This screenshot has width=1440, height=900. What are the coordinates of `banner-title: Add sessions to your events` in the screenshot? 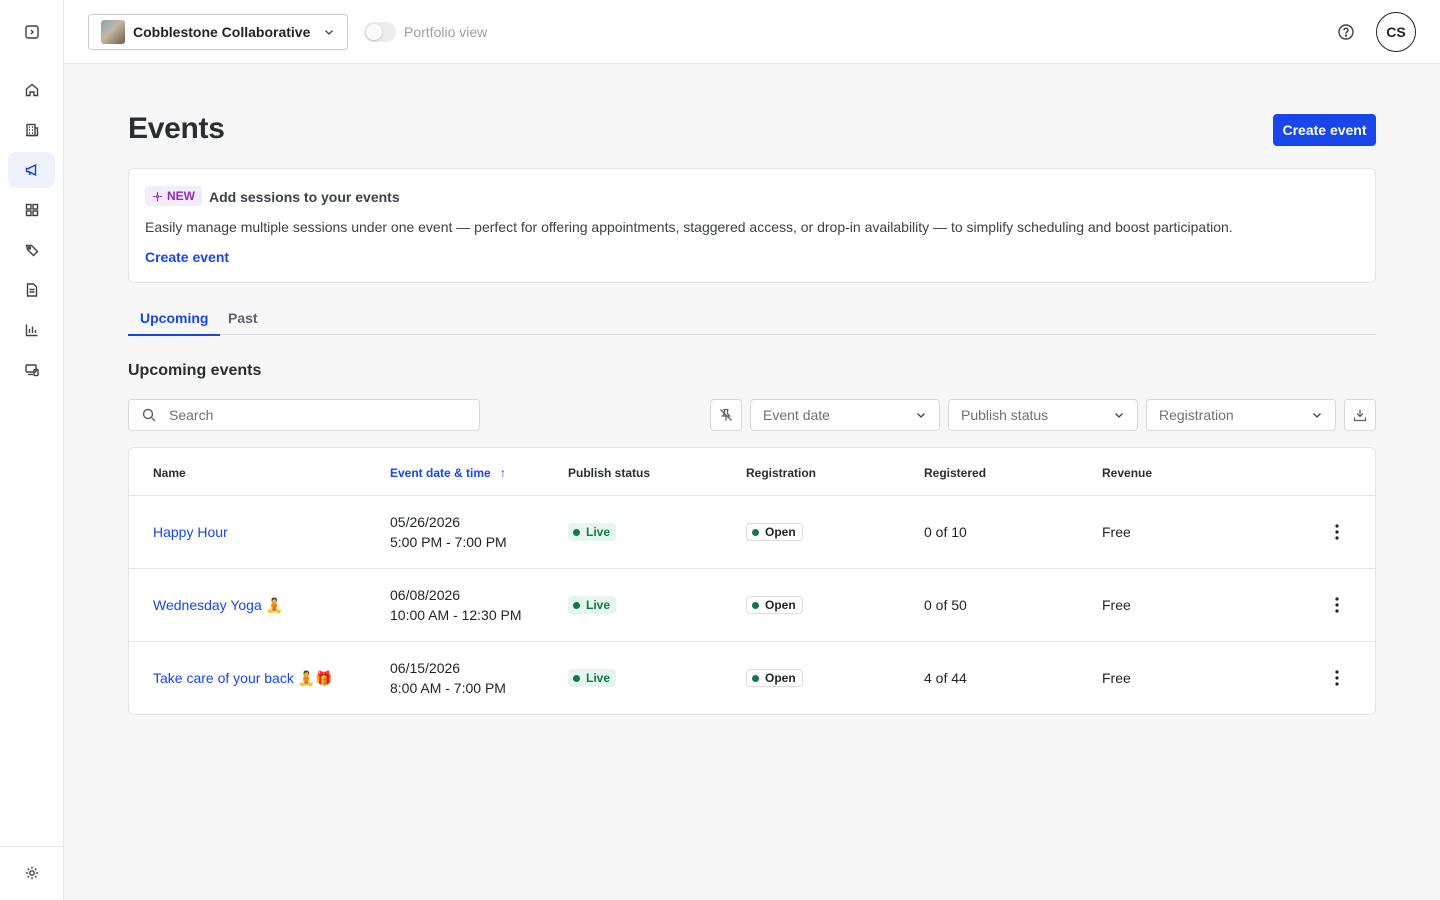 It's located at (304, 197).